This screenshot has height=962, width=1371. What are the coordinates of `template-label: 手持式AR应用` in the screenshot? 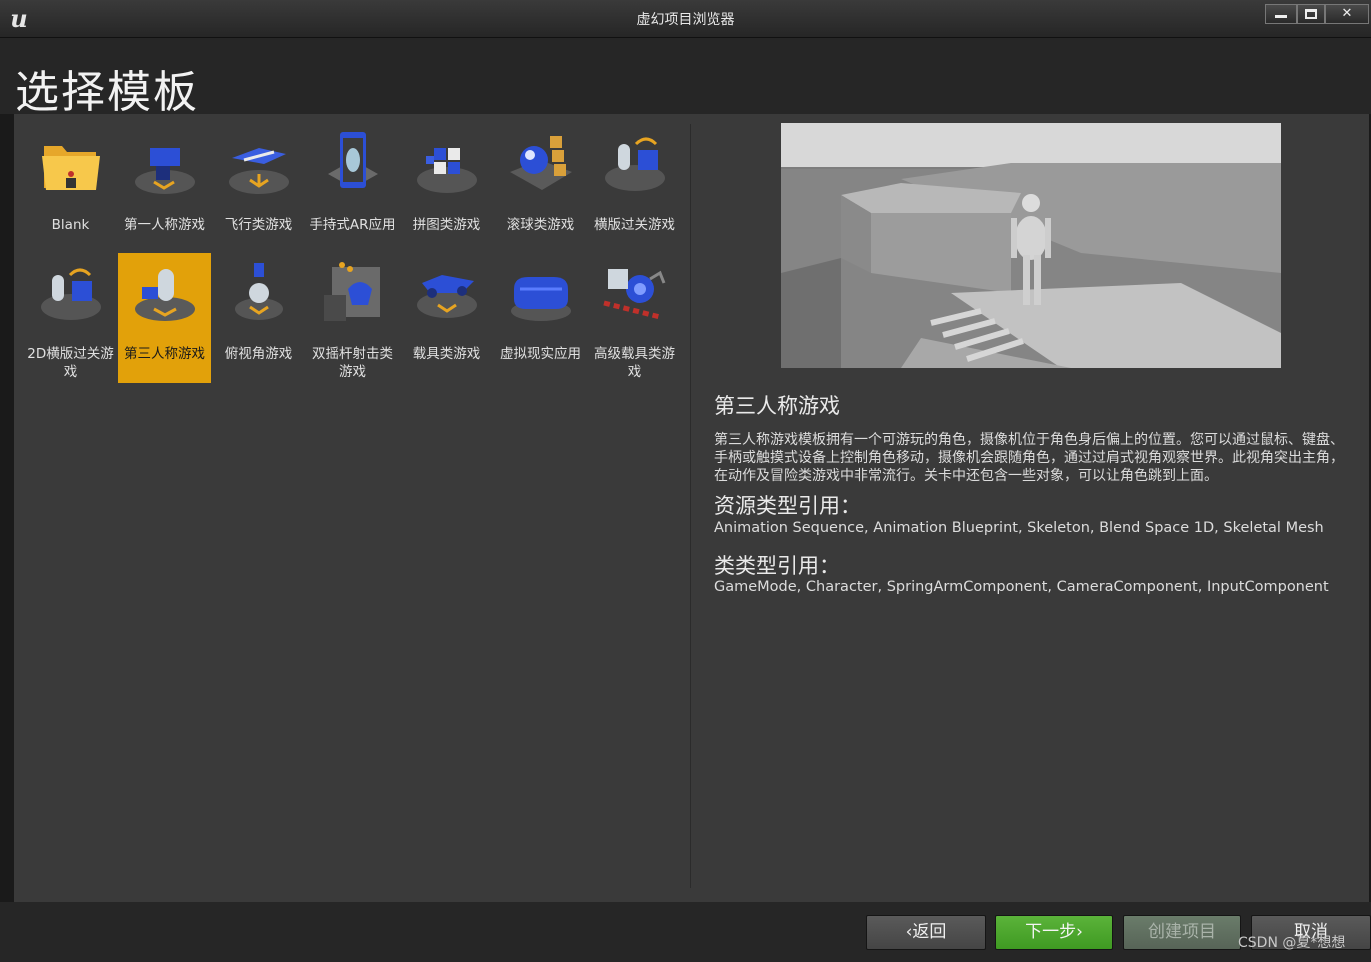 It's located at (352, 225).